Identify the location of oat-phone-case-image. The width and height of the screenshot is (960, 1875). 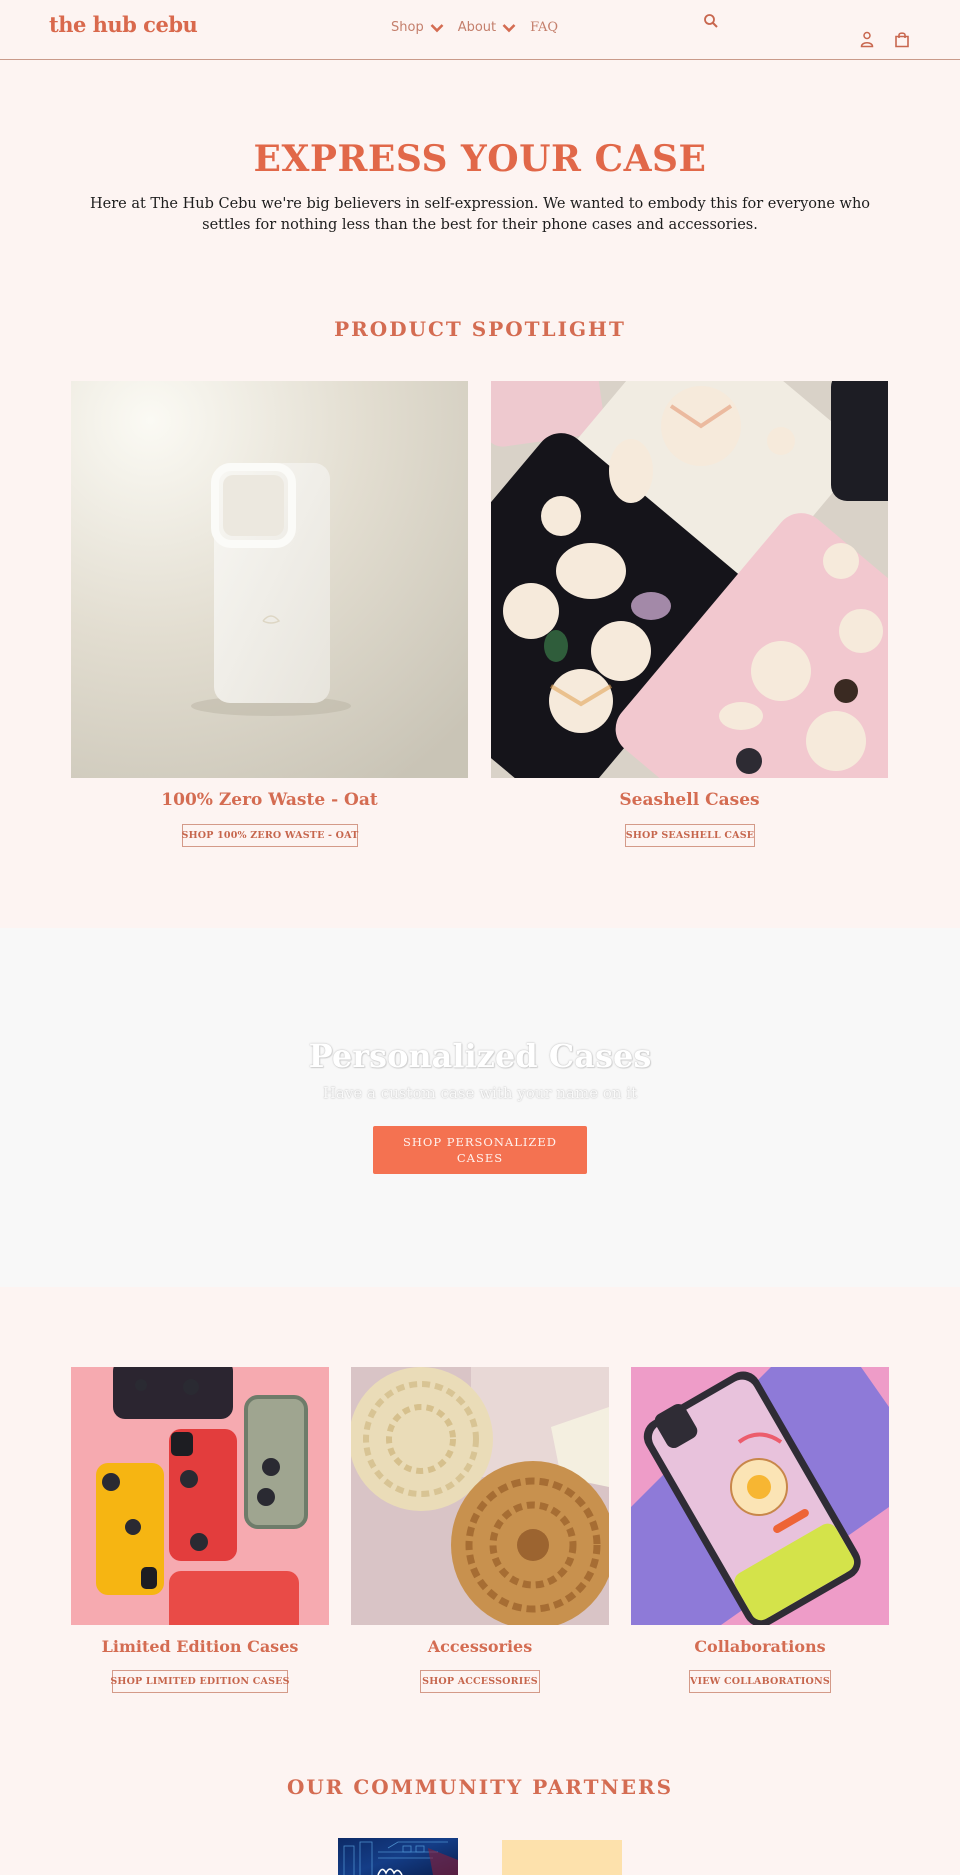
(269, 579).